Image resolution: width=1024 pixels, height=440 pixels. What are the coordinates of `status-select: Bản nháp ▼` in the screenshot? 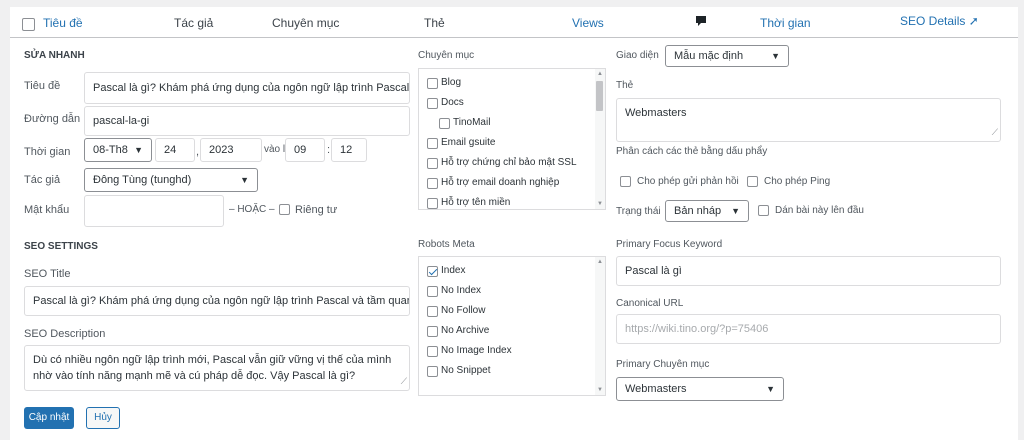 It's located at (707, 211).